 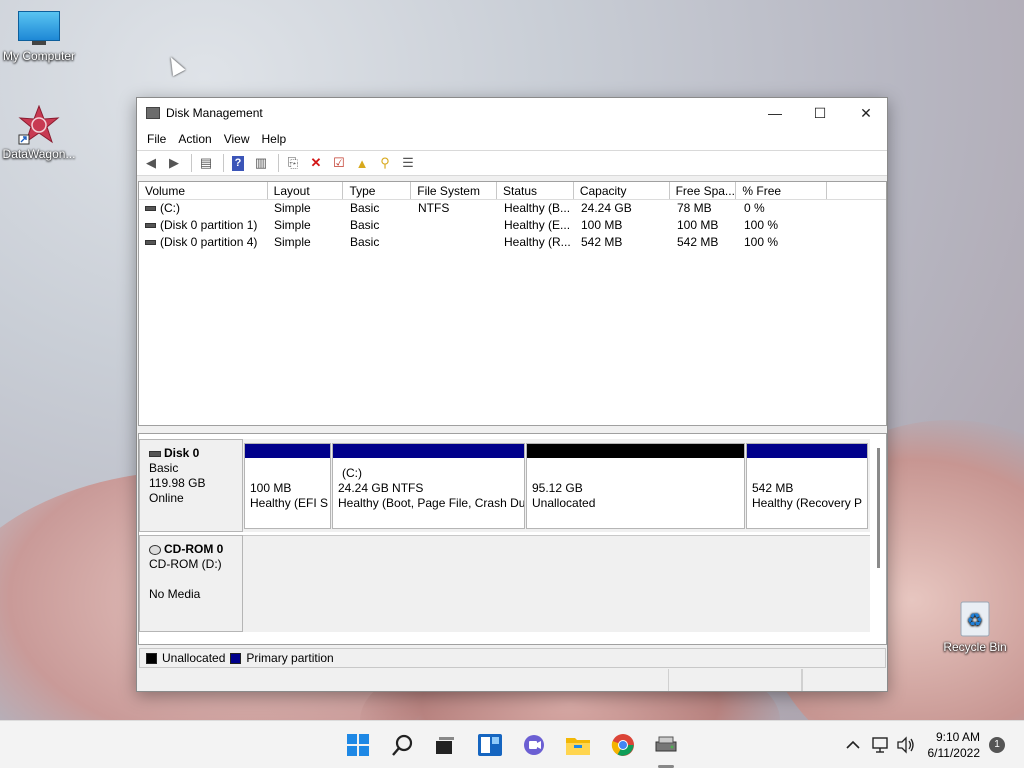 What do you see at coordinates (445, 745) in the screenshot?
I see `task-view-icon` at bounding box center [445, 745].